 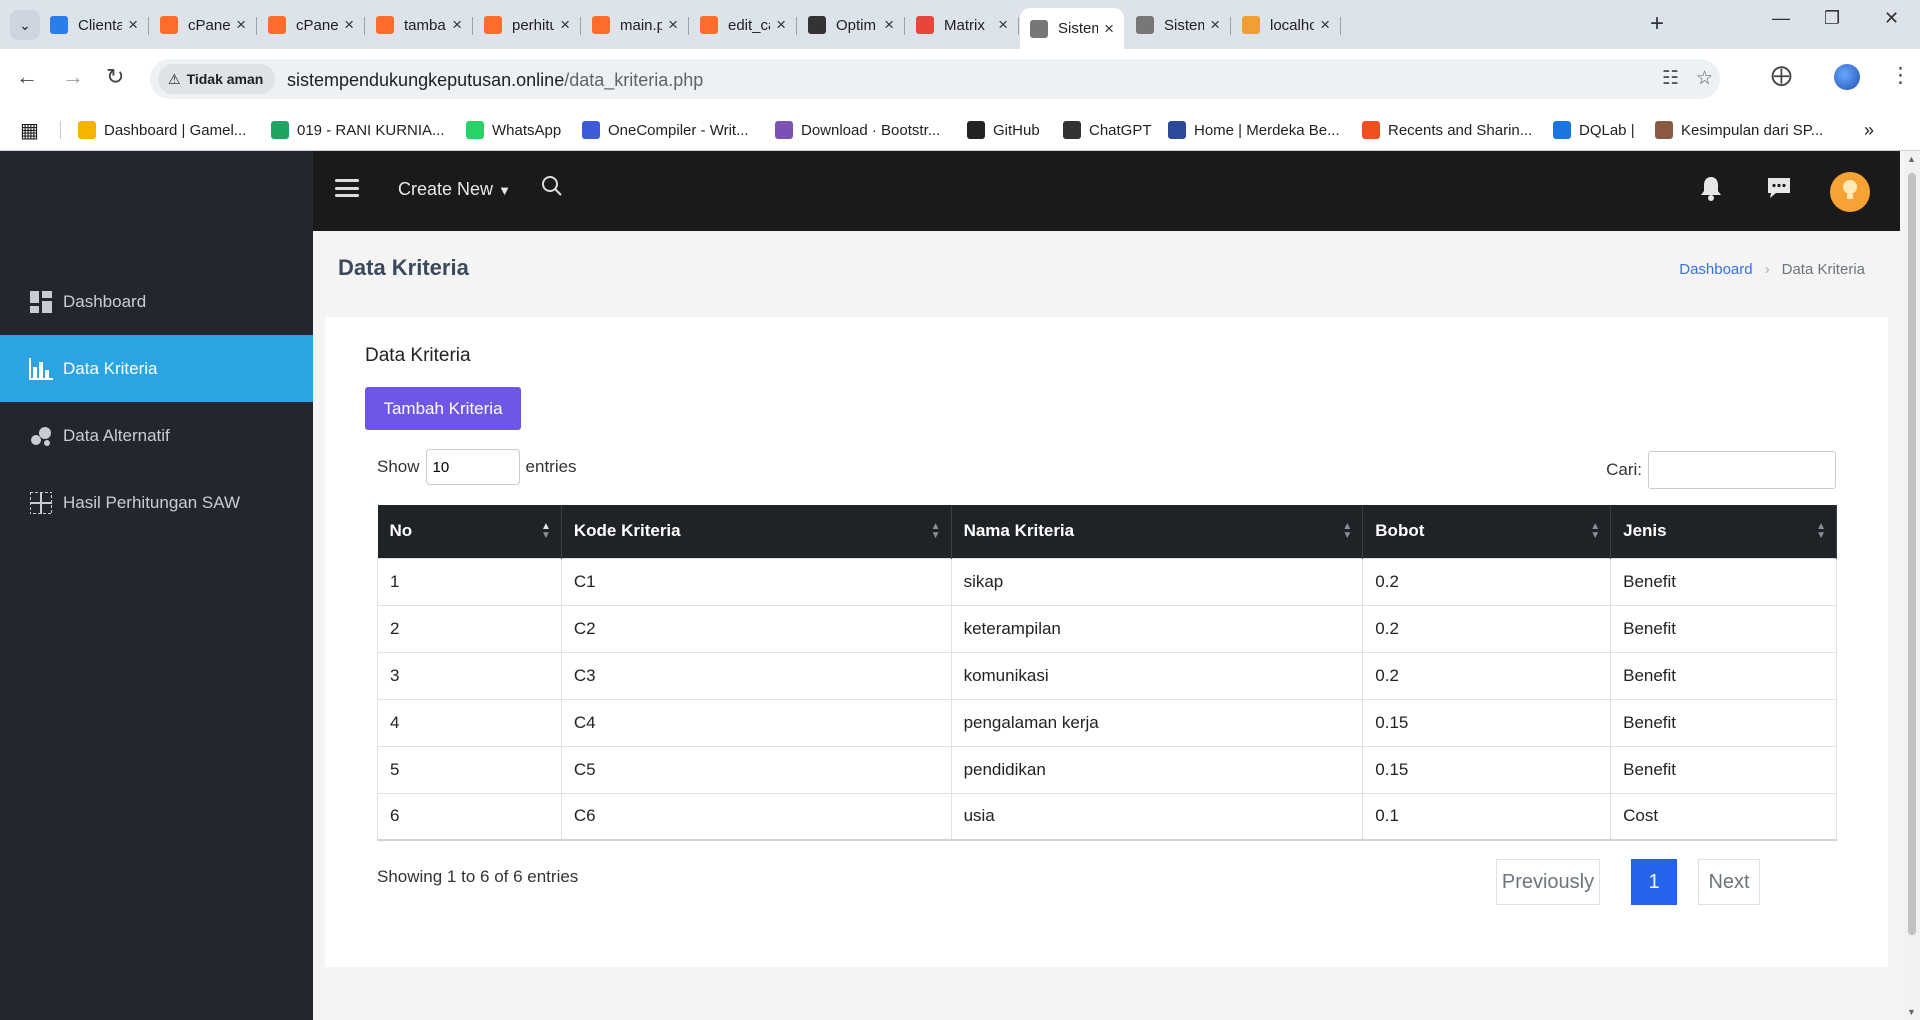 I want to click on scroll-down-icon: ▼, so click(x=1911, y=1012).